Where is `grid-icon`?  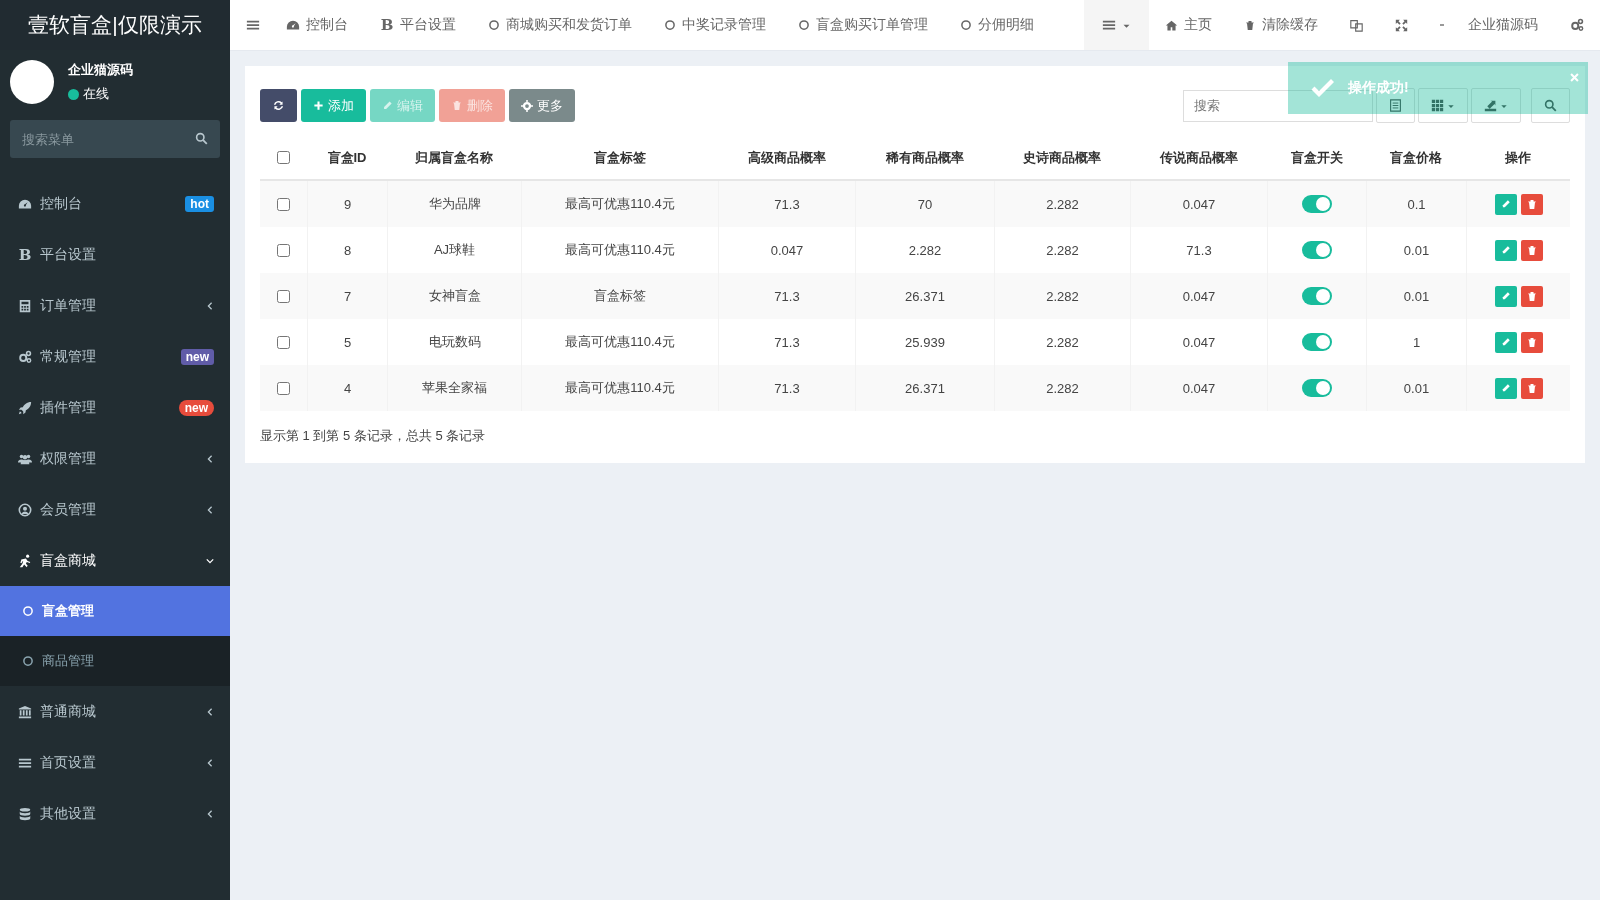 grid-icon is located at coordinates (1437, 105).